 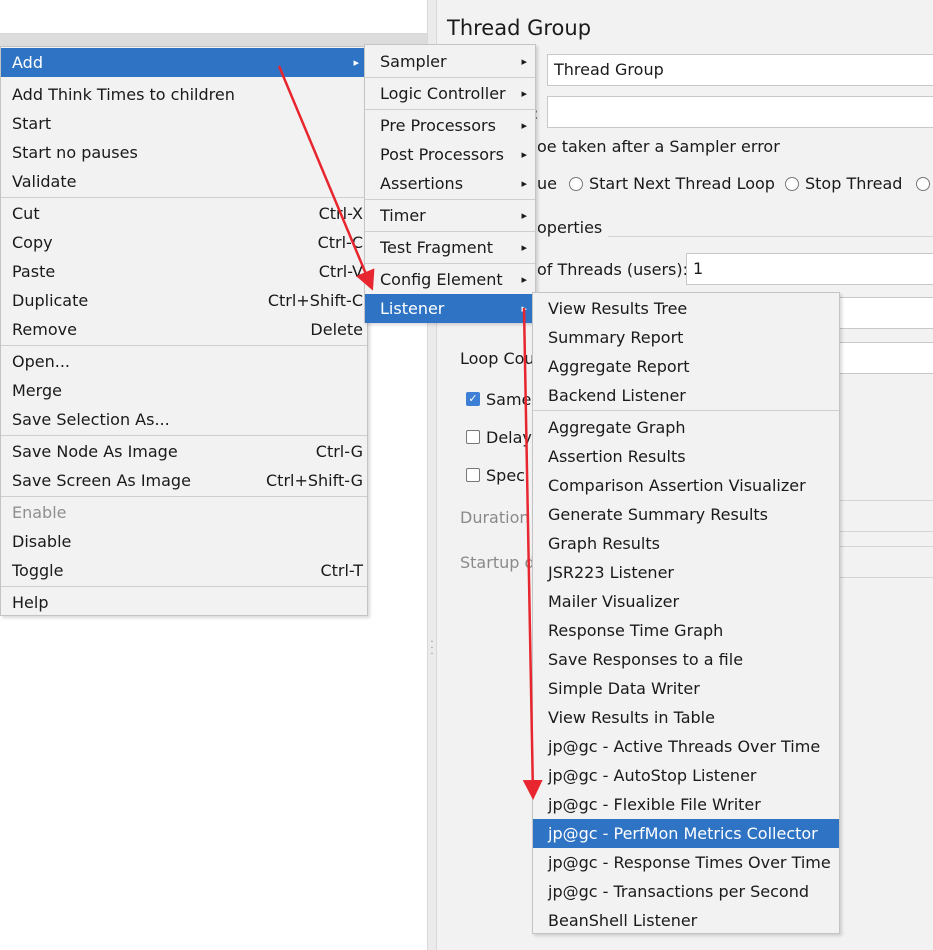 What do you see at coordinates (686, 514) in the screenshot?
I see `menu-item-generate-summary-results: Generate Summary Results` at bounding box center [686, 514].